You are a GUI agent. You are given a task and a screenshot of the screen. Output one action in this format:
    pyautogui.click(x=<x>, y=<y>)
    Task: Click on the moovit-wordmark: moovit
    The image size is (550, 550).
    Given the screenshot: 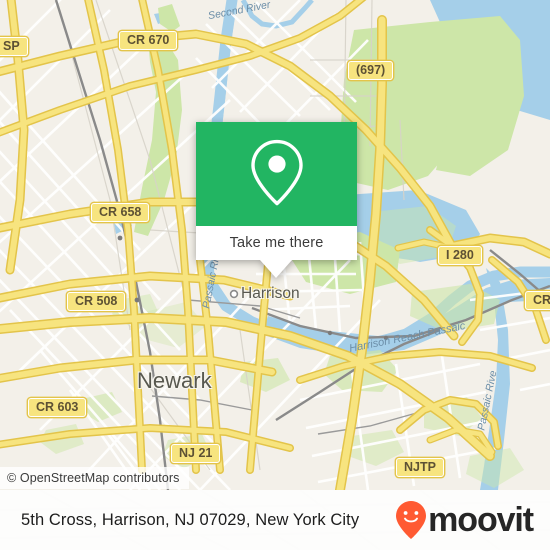 What is the action you would take?
    pyautogui.click(x=481, y=520)
    